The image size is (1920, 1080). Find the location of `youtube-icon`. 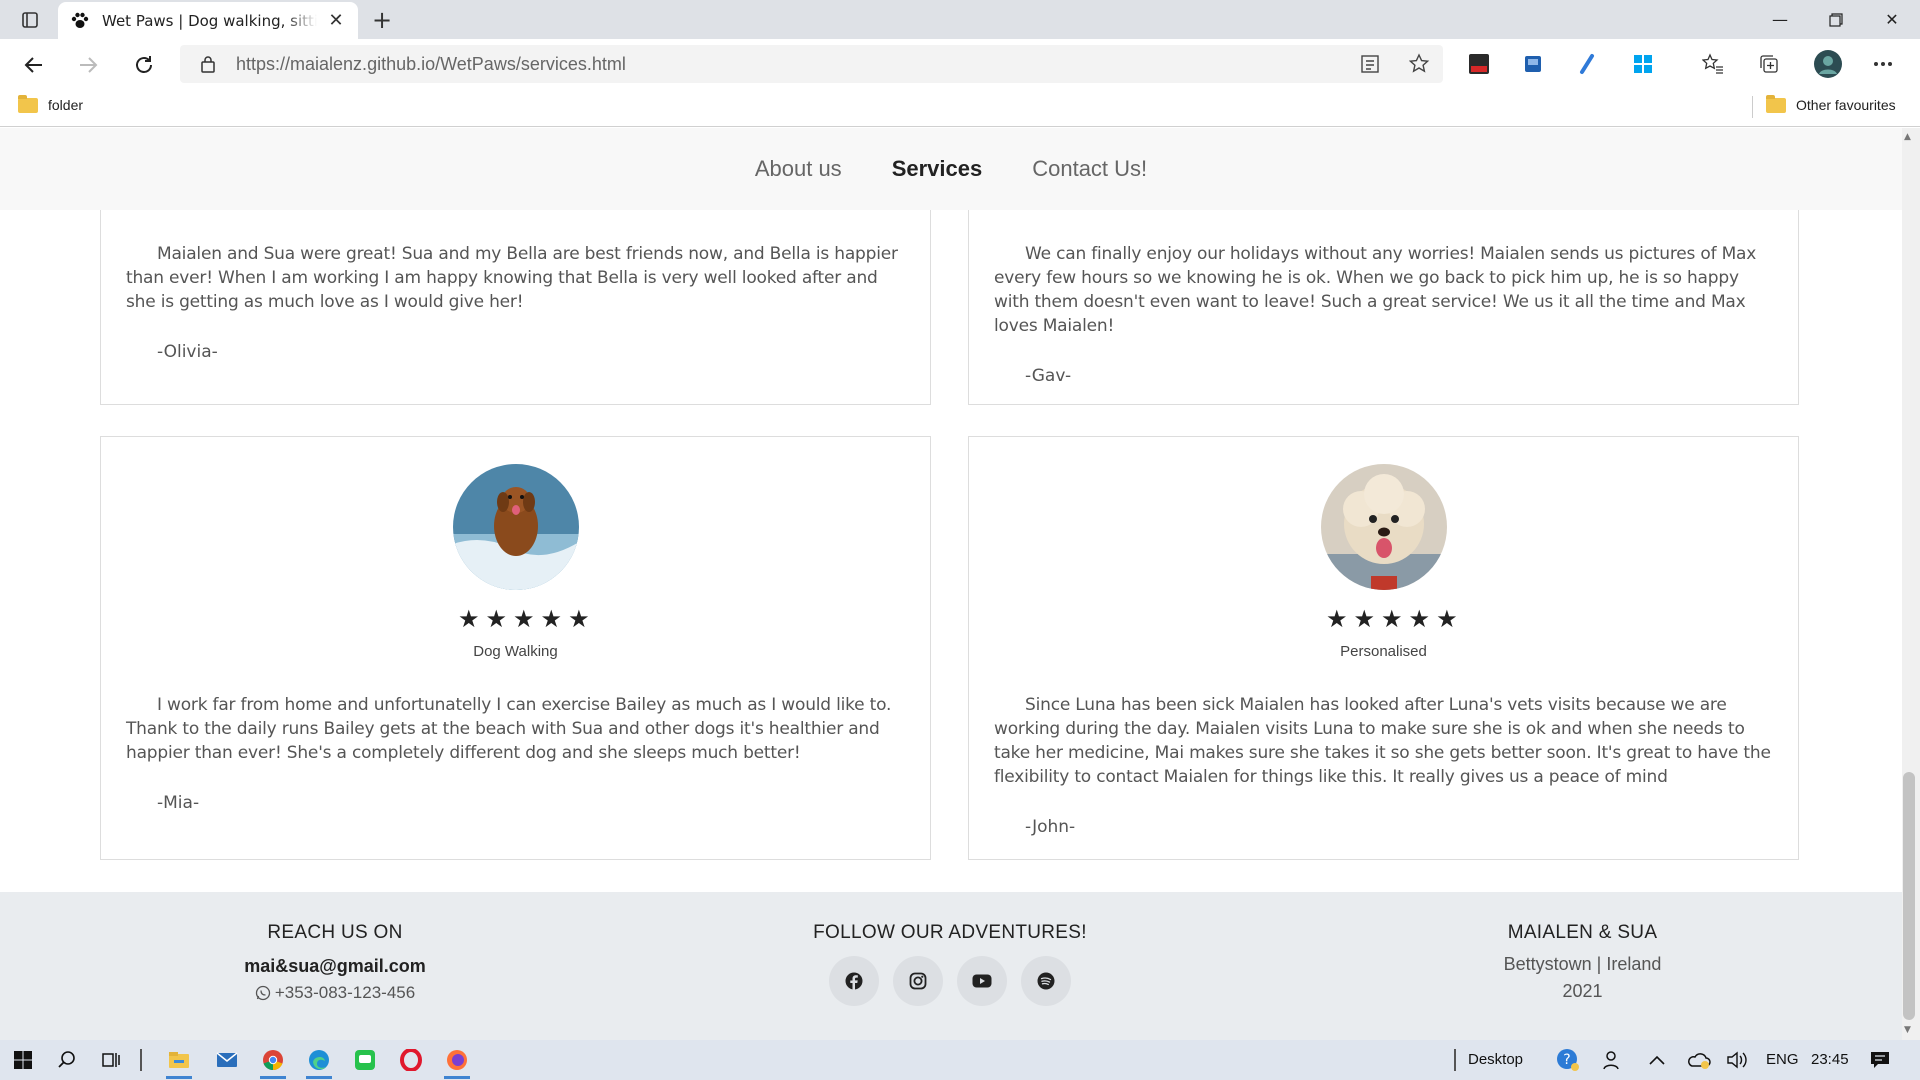

youtube-icon is located at coordinates (982, 981).